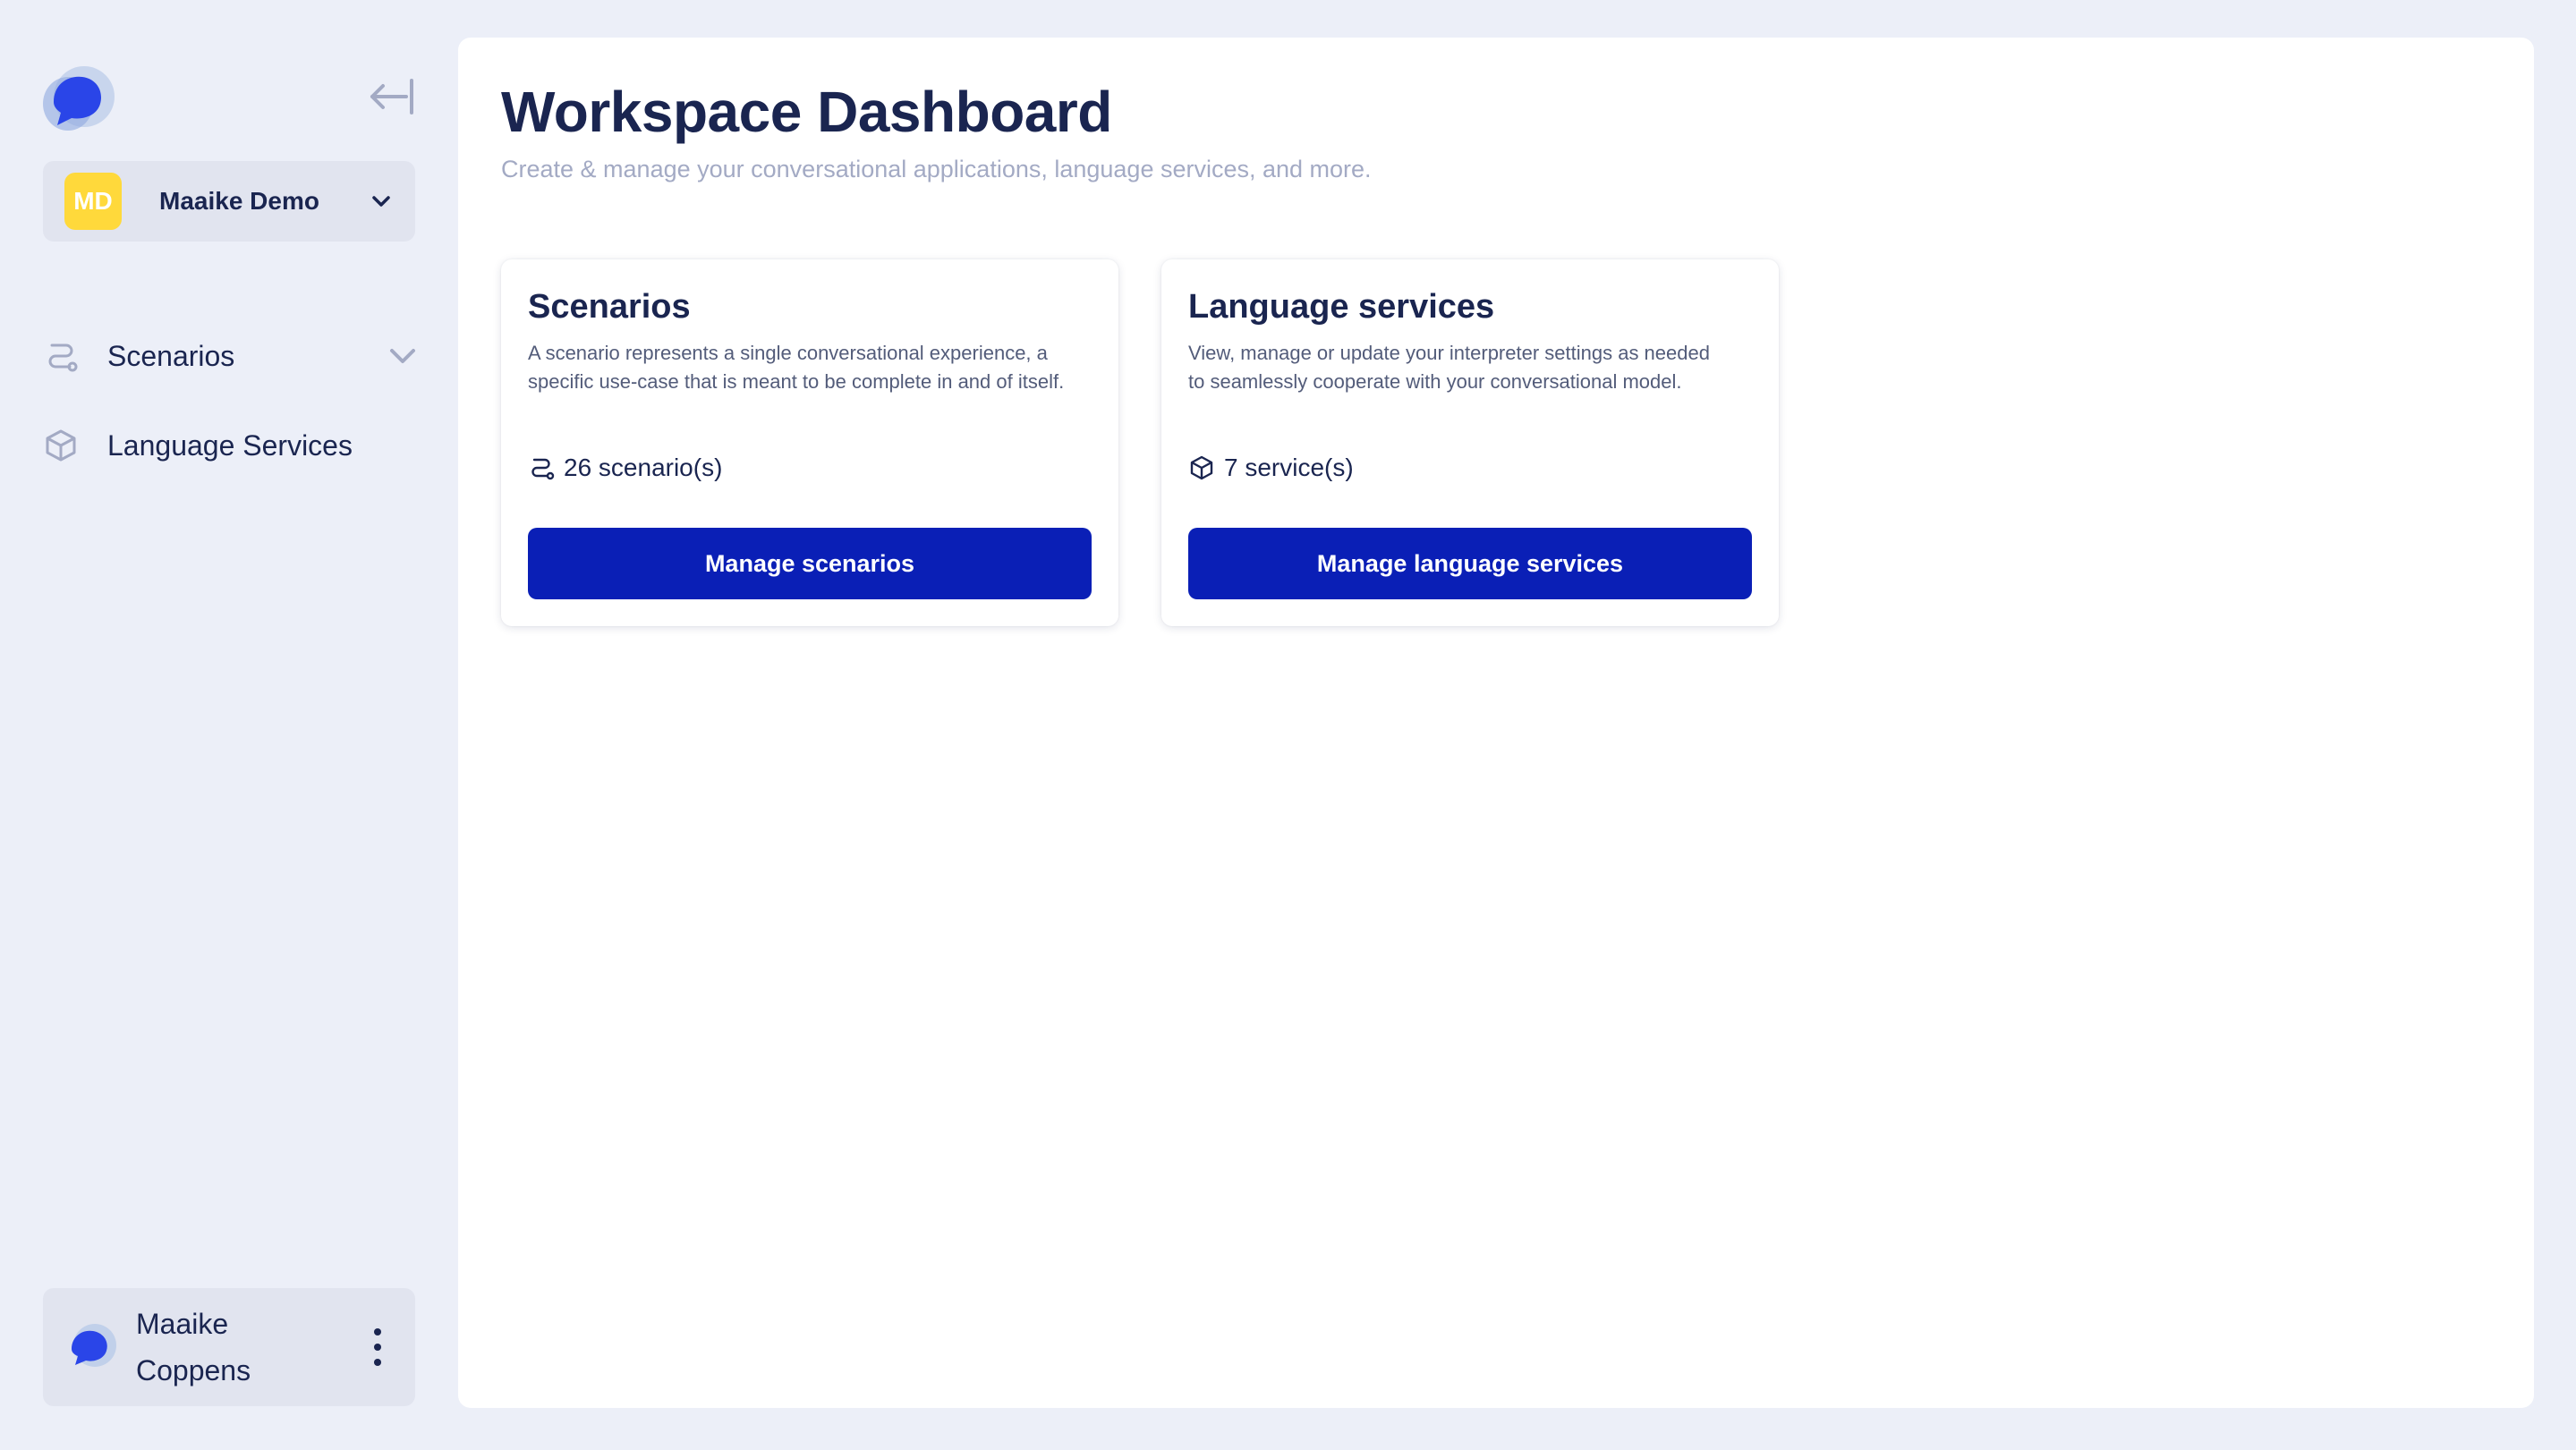 This screenshot has width=2576, height=1450. Describe the element at coordinates (91, 1347) in the screenshot. I see `user-avatar` at that location.